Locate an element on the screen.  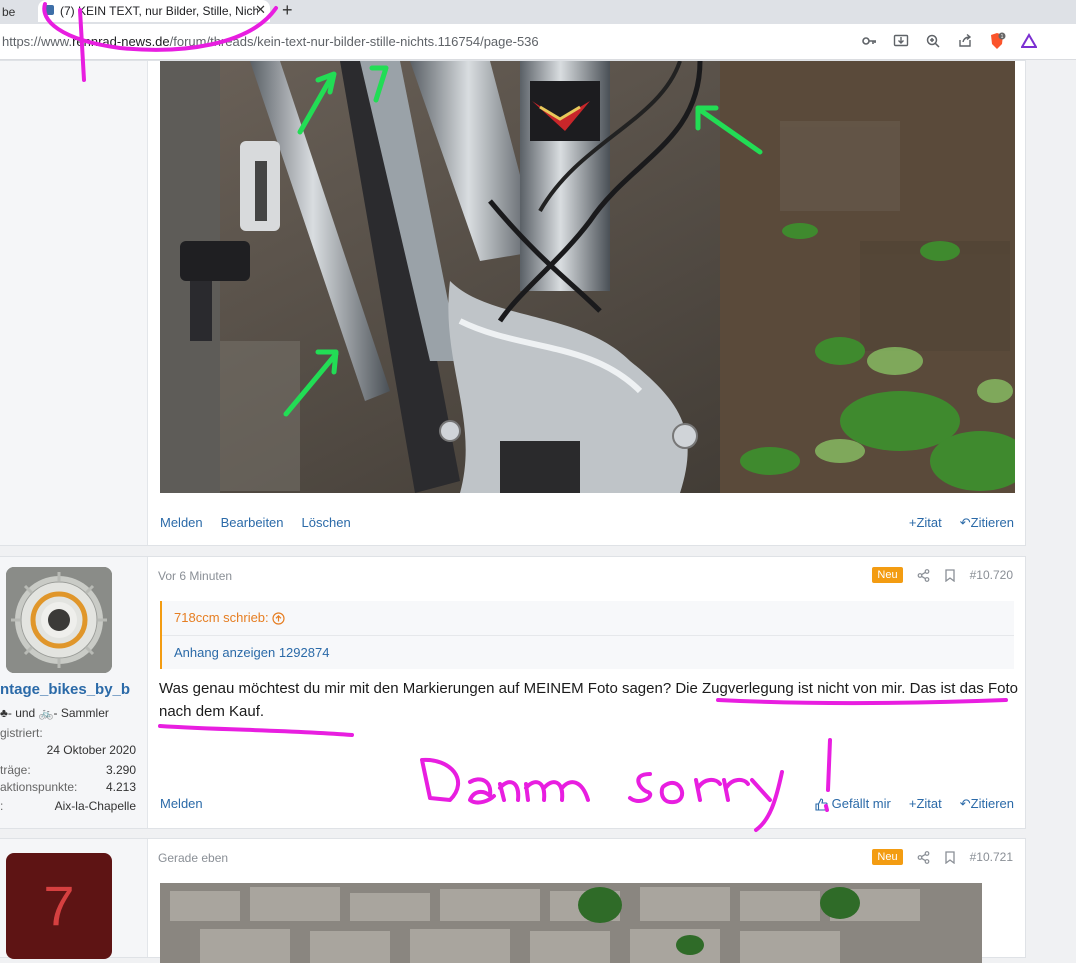
key-icon is located at coordinates (869, 41).